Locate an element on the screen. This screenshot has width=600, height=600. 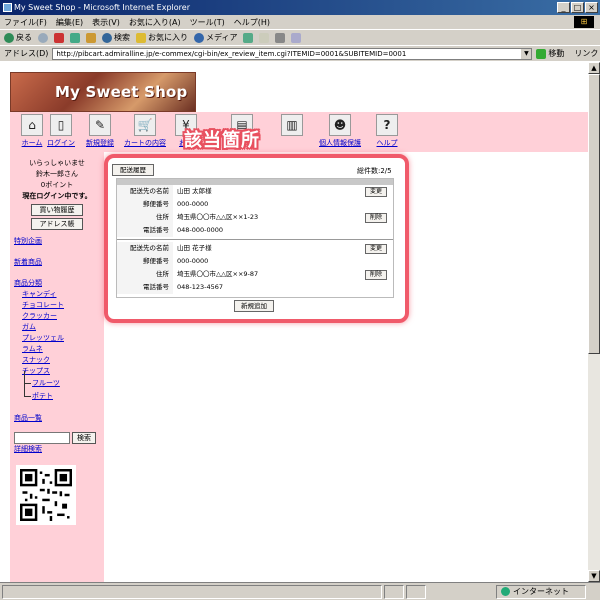
print-button is located at coordinates (280, 37).